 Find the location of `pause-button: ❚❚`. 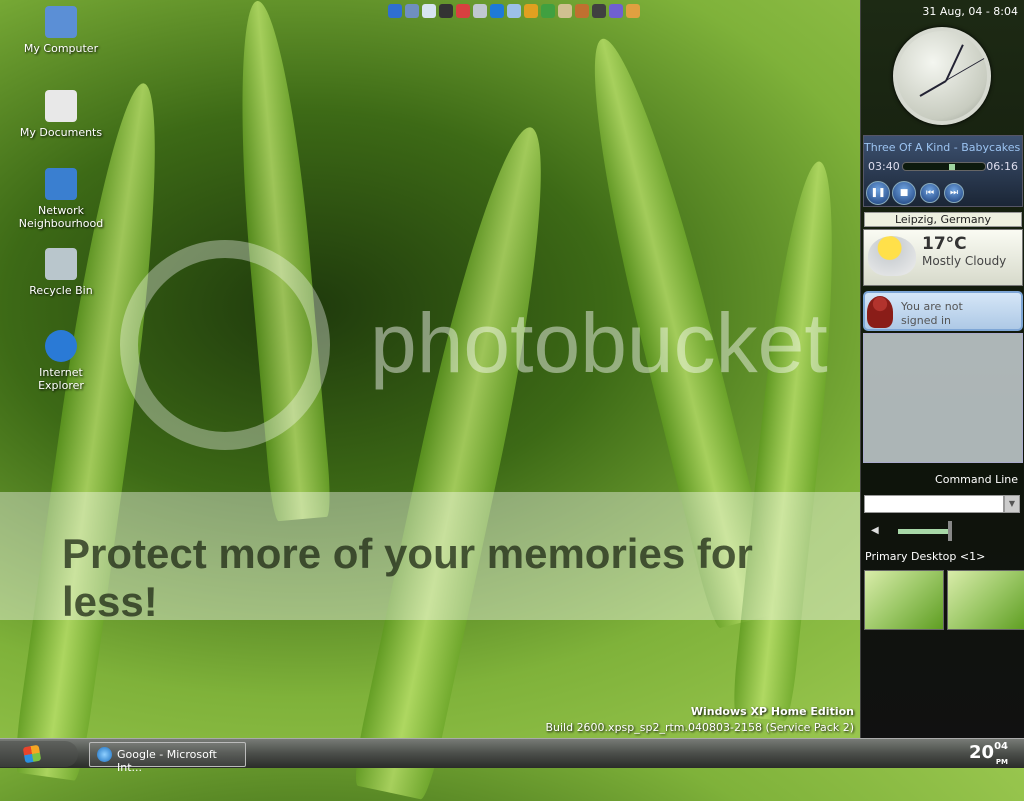

pause-button: ❚❚ is located at coordinates (878, 193).